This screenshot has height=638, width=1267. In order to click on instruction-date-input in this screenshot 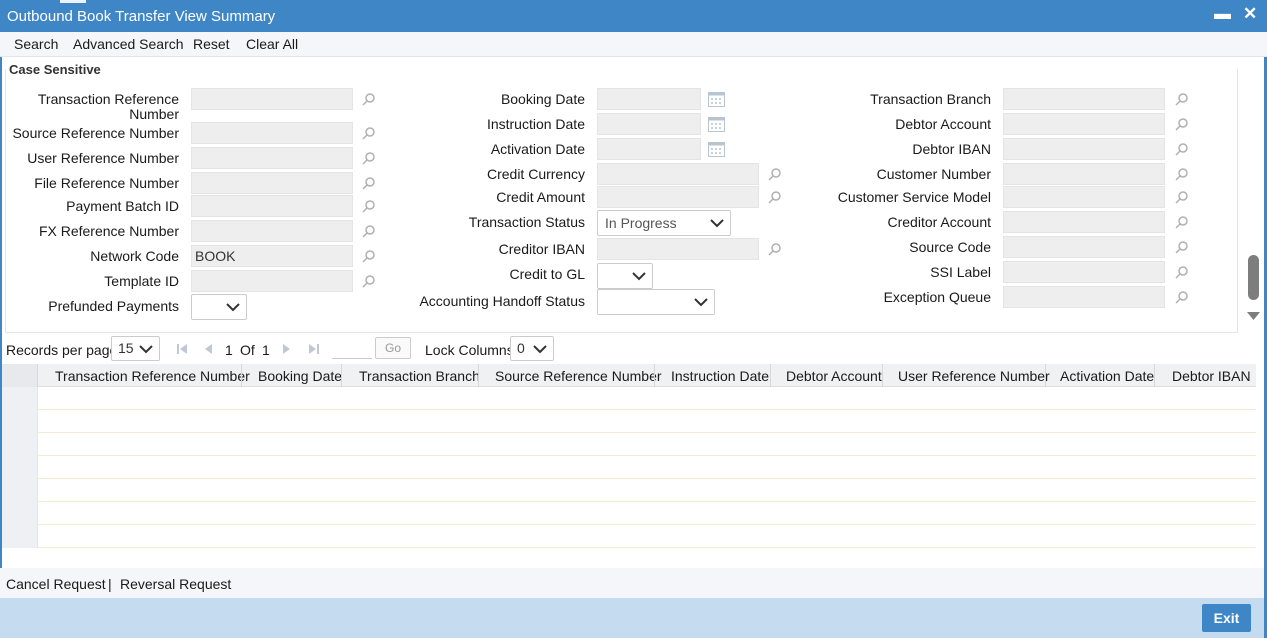, I will do `click(649, 124)`.